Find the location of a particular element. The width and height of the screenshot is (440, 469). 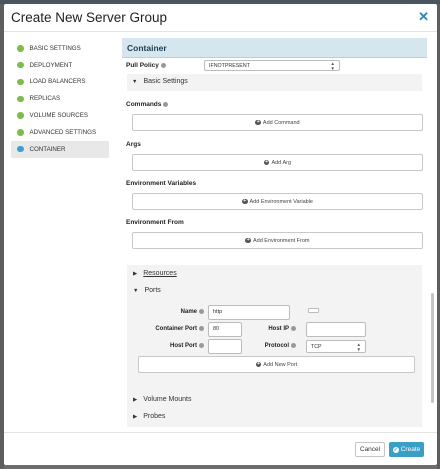

commands-label-text: Commands is located at coordinates (144, 104).